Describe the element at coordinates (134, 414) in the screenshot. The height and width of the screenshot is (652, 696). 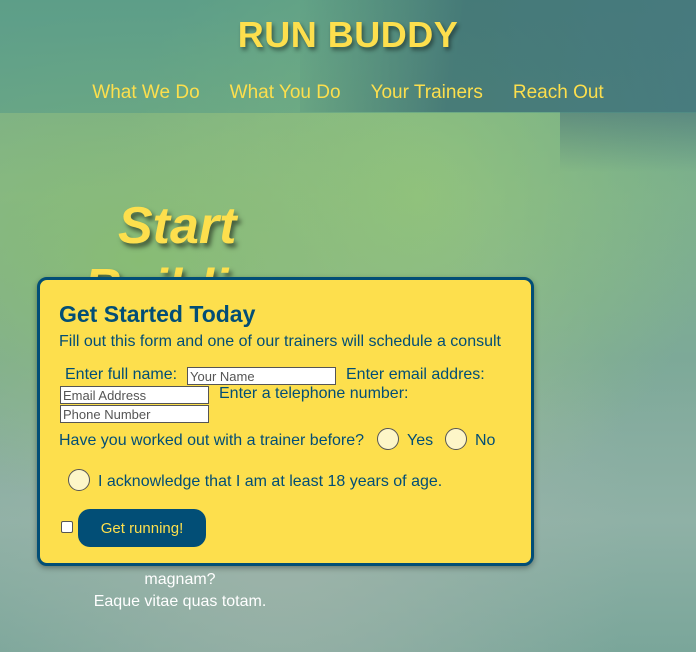
I see `phone-input` at that location.